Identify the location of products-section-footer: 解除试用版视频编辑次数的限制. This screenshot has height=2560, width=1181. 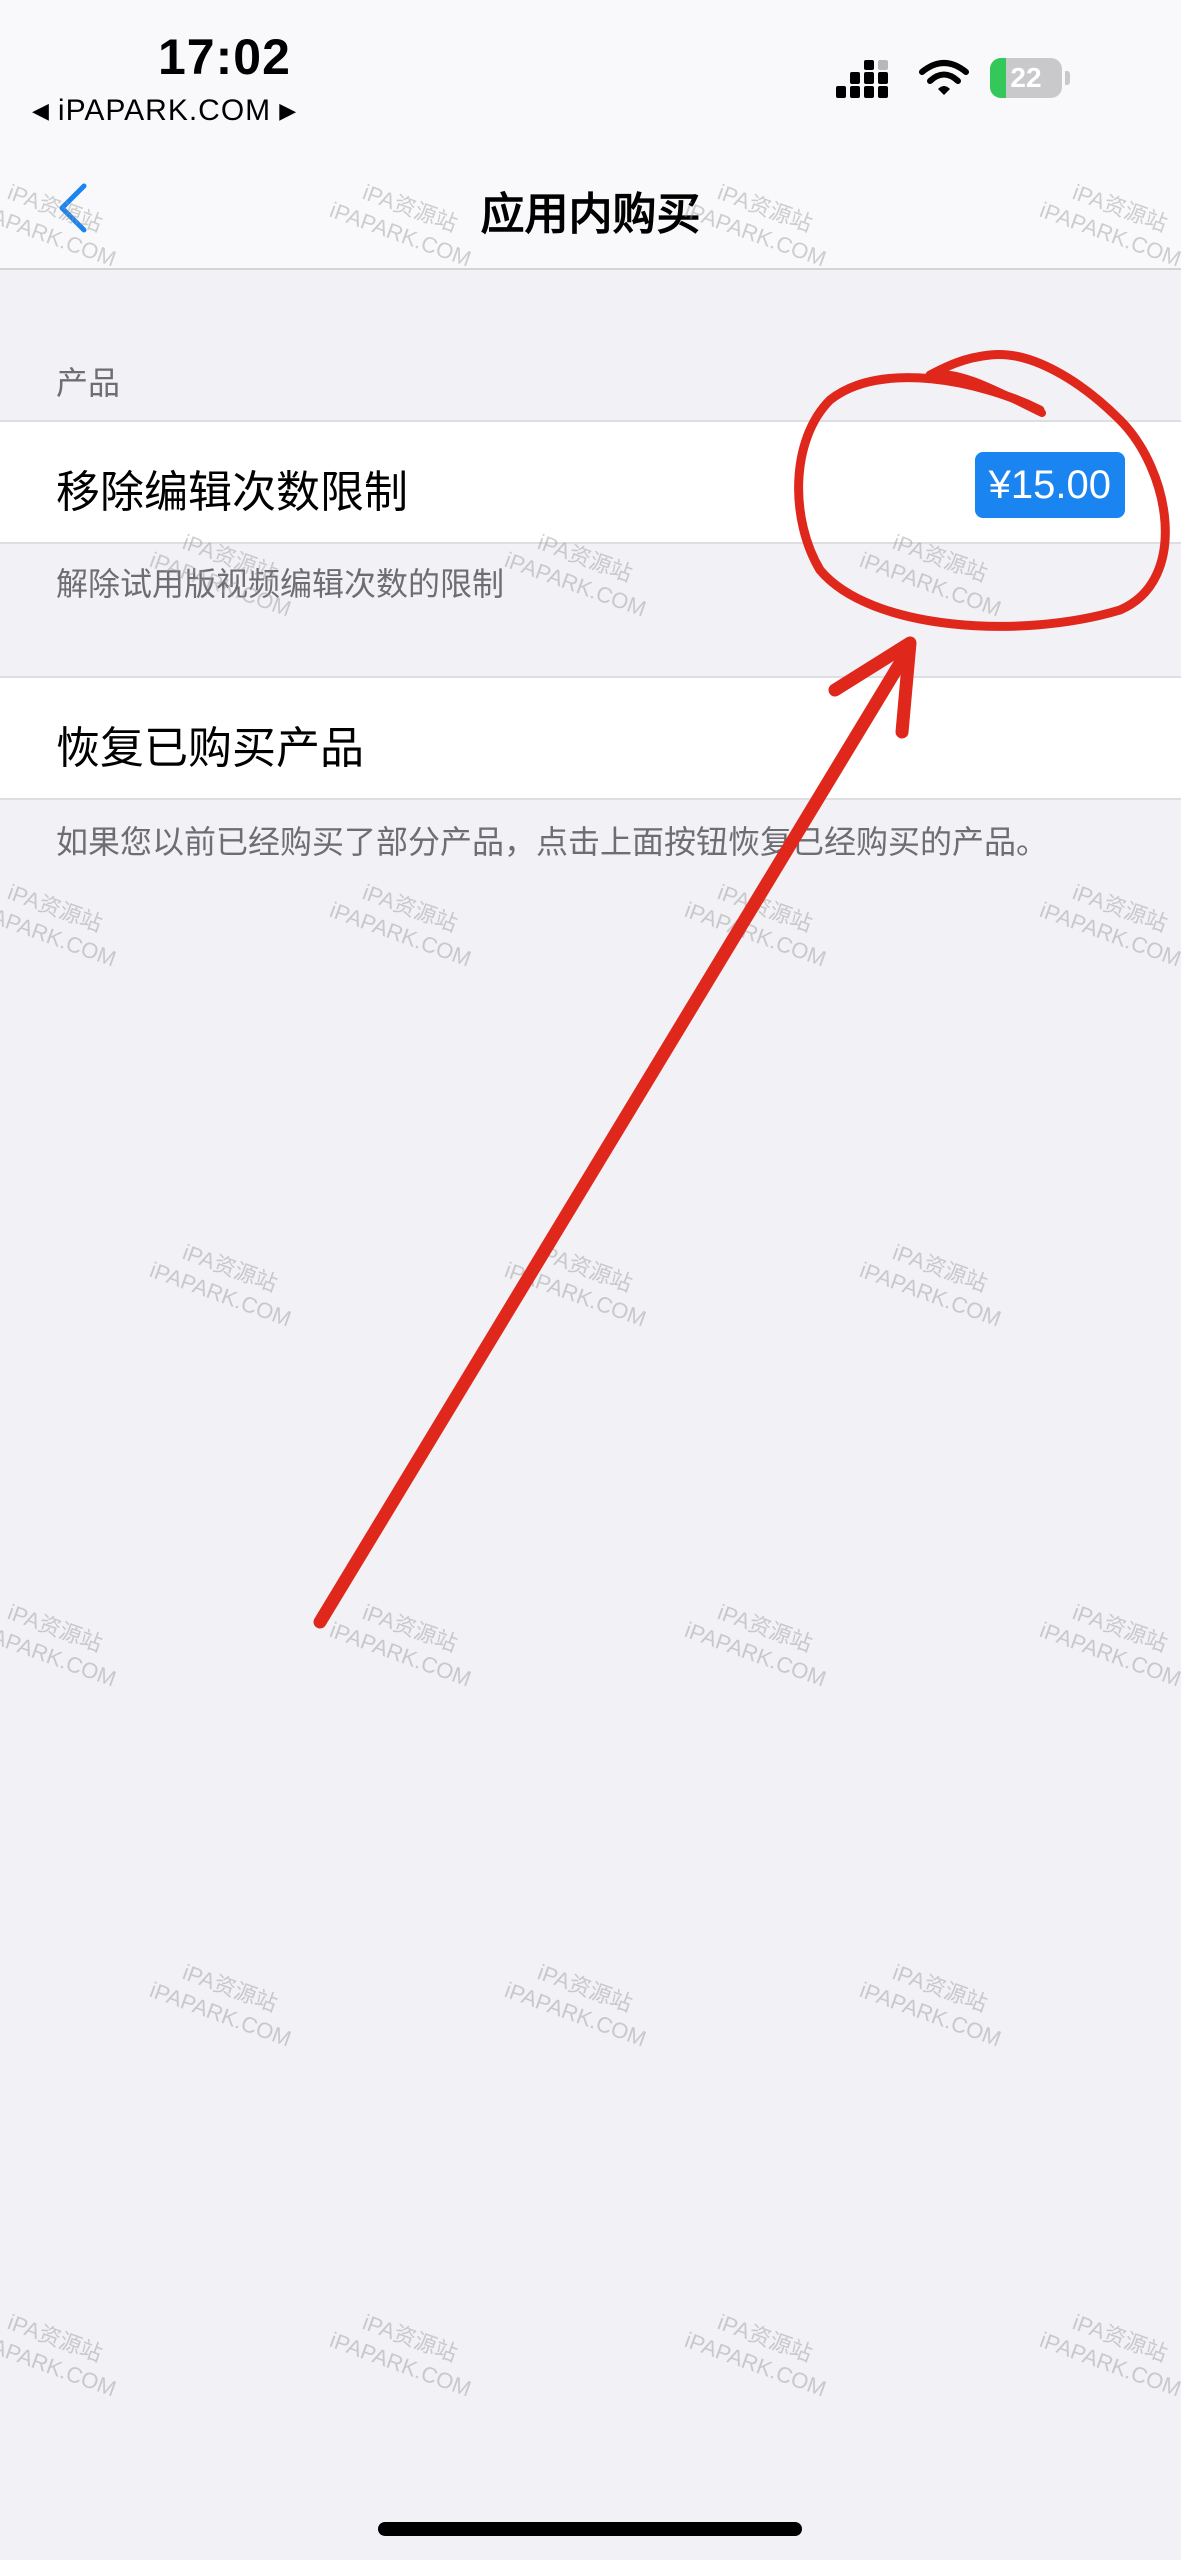
(280, 584).